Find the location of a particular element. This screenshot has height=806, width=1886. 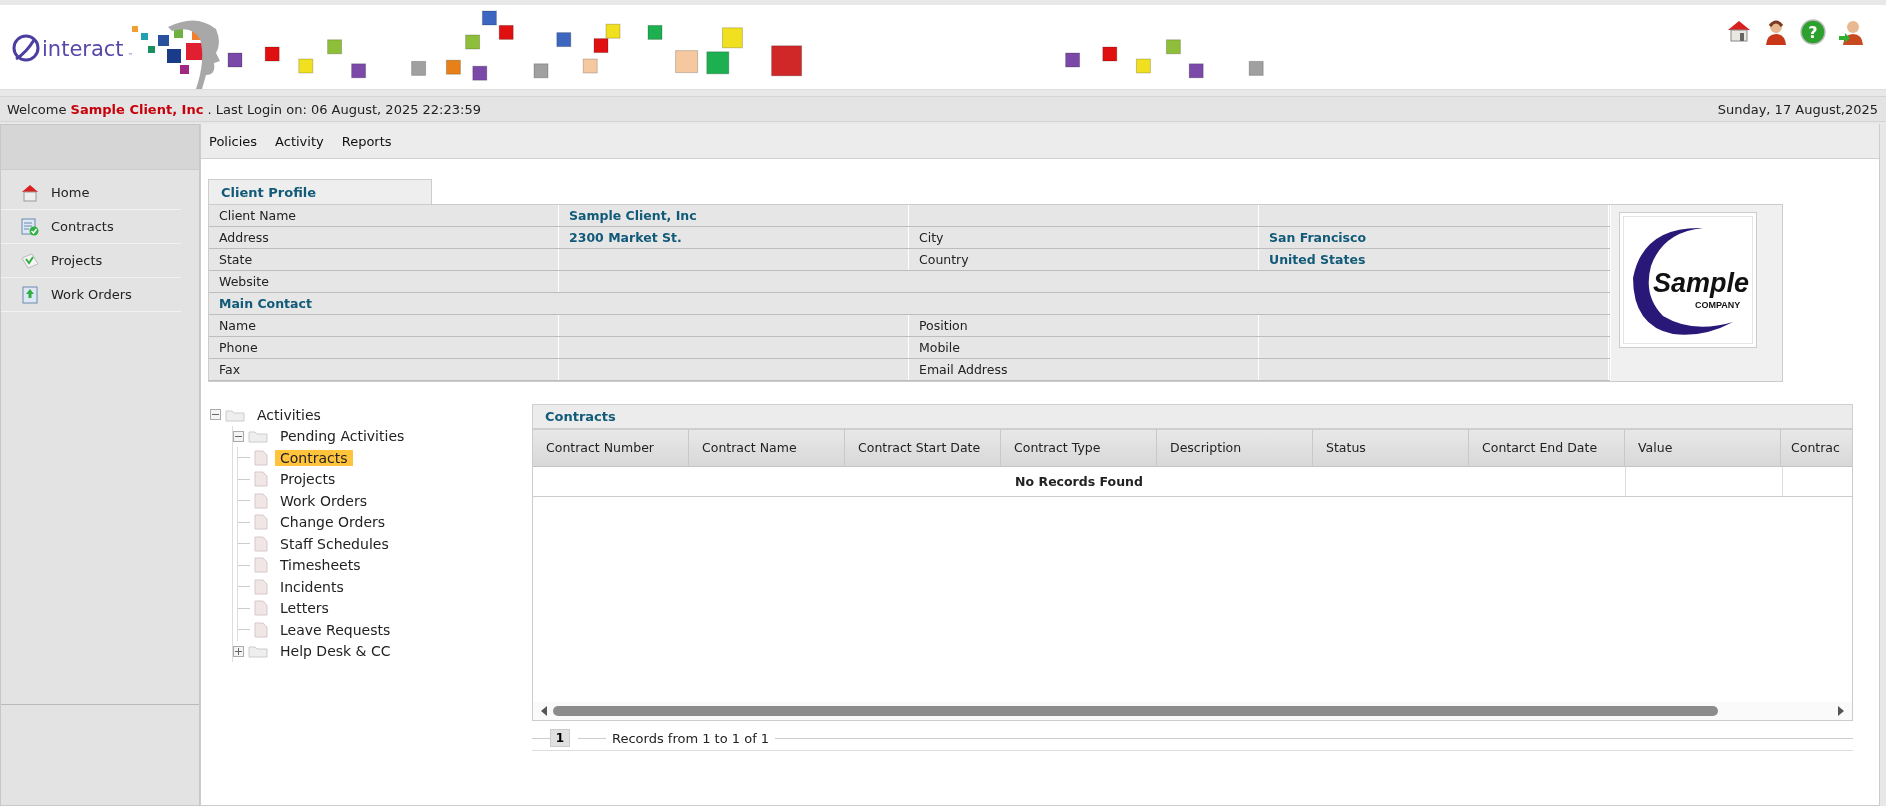

tree-item: Work Orders is located at coordinates (323, 500).